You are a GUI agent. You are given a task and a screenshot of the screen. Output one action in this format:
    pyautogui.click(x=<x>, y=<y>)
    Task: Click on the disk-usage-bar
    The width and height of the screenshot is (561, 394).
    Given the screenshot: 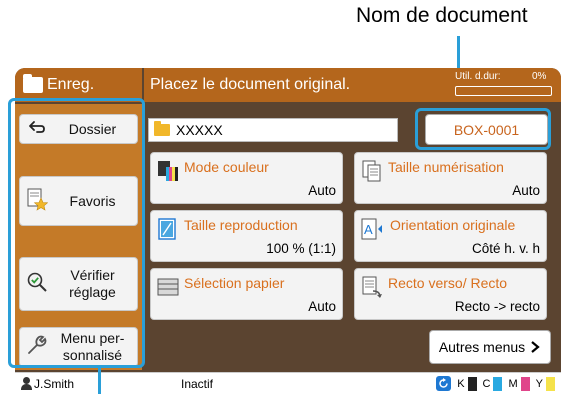 What is the action you would take?
    pyautogui.click(x=503, y=91)
    